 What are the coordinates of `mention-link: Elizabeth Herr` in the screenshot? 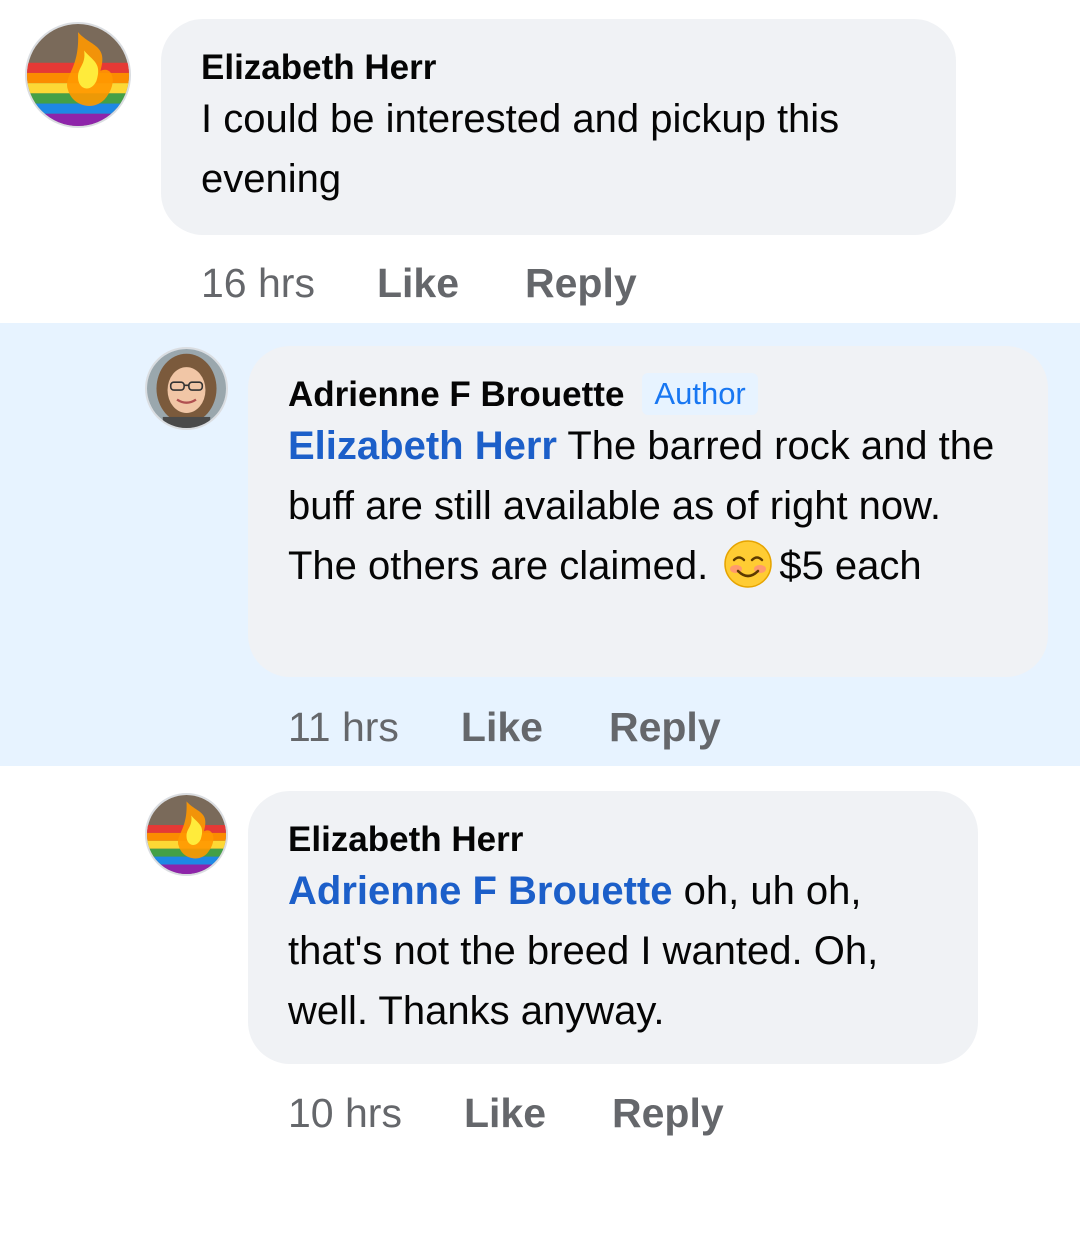 It's located at (422, 446).